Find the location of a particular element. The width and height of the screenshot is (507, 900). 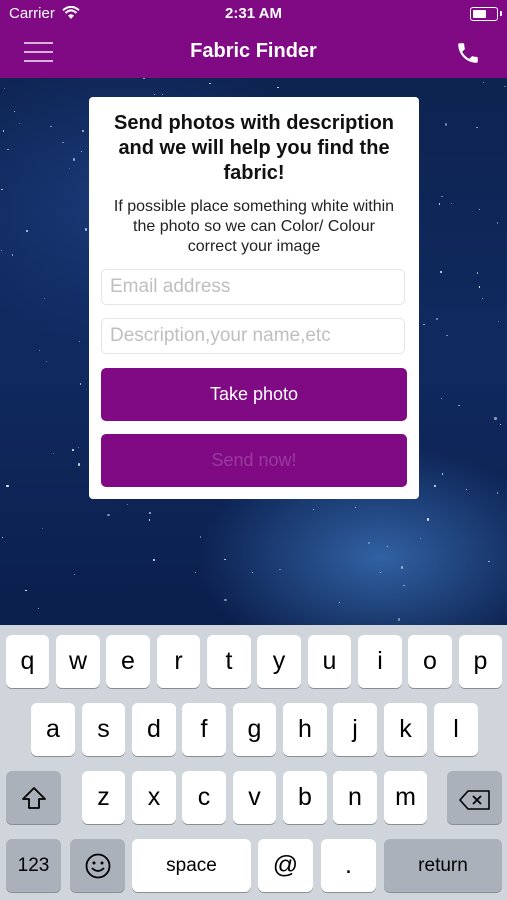

emoji-key is located at coordinates (97, 865).